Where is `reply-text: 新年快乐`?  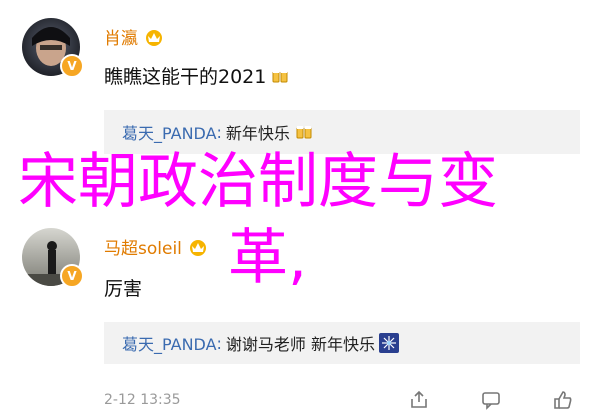
reply-text: 新年快乐 is located at coordinates (270, 132).